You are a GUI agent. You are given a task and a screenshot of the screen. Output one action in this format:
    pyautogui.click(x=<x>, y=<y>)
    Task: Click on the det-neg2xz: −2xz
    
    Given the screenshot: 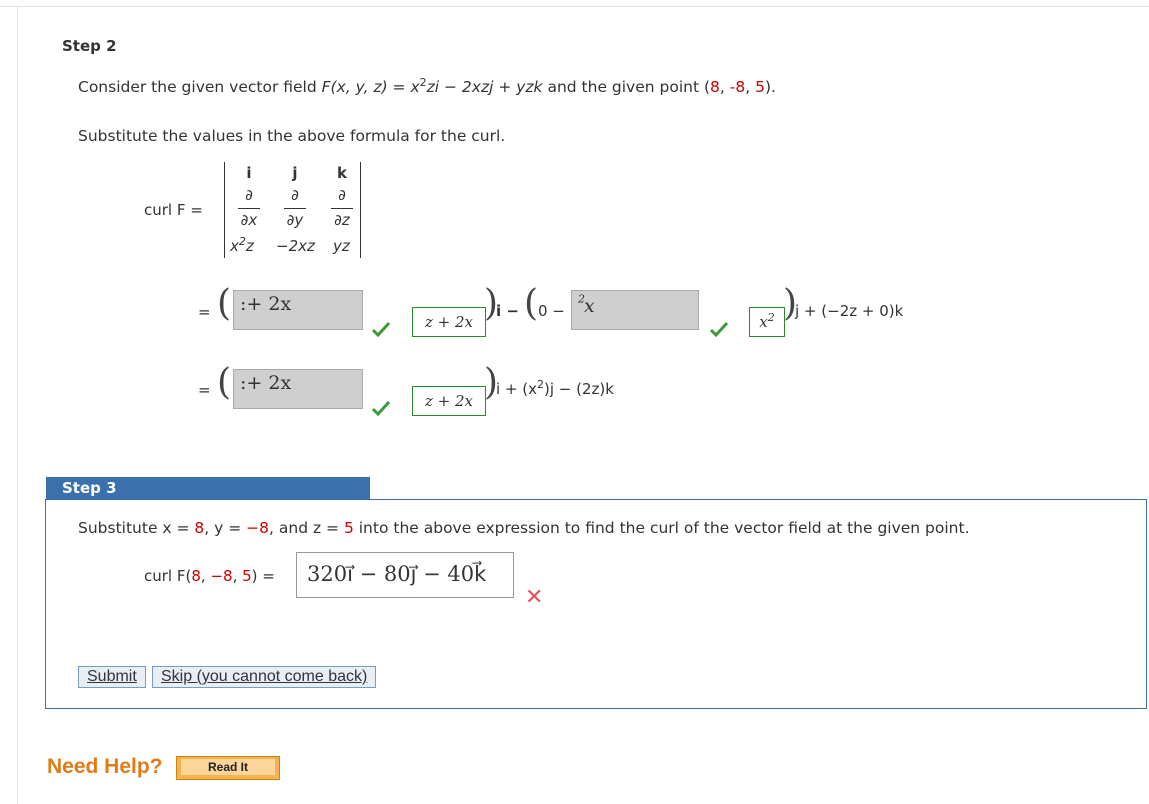 What is the action you would take?
    pyautogui.click(x=295, y=246)
    